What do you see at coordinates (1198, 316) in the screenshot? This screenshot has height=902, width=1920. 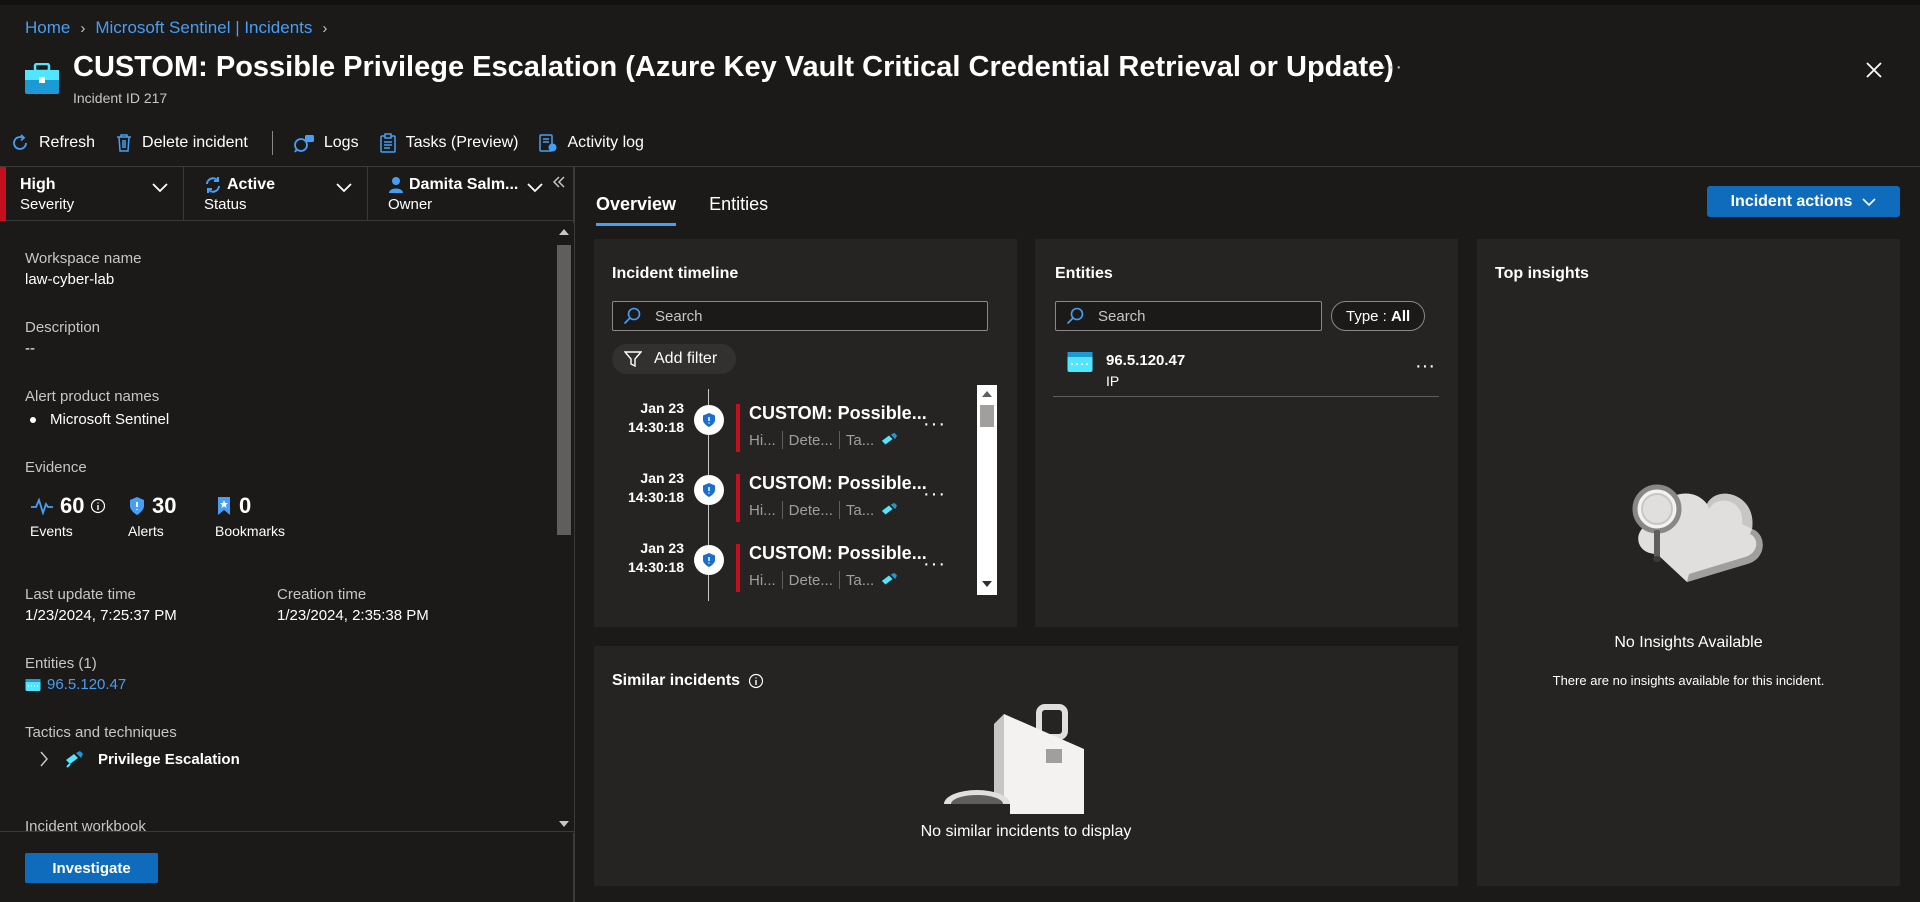 I see `entities-search-input` at bounding box center [1198, 316].